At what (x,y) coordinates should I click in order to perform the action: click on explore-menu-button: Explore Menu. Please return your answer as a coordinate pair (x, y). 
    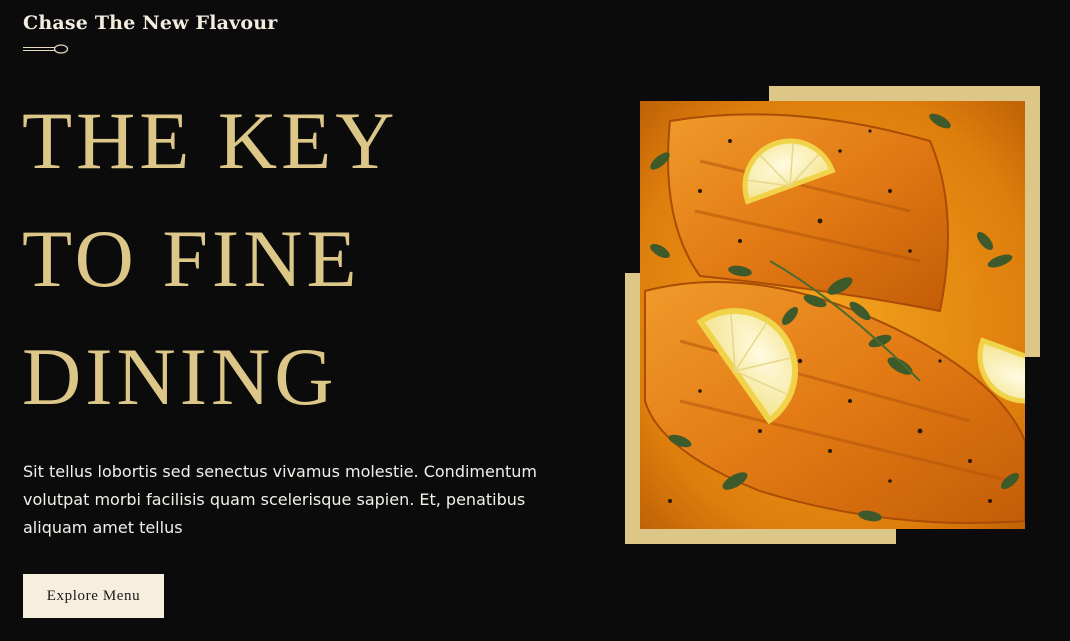
    Looking at the image, I should click on (93, 596).